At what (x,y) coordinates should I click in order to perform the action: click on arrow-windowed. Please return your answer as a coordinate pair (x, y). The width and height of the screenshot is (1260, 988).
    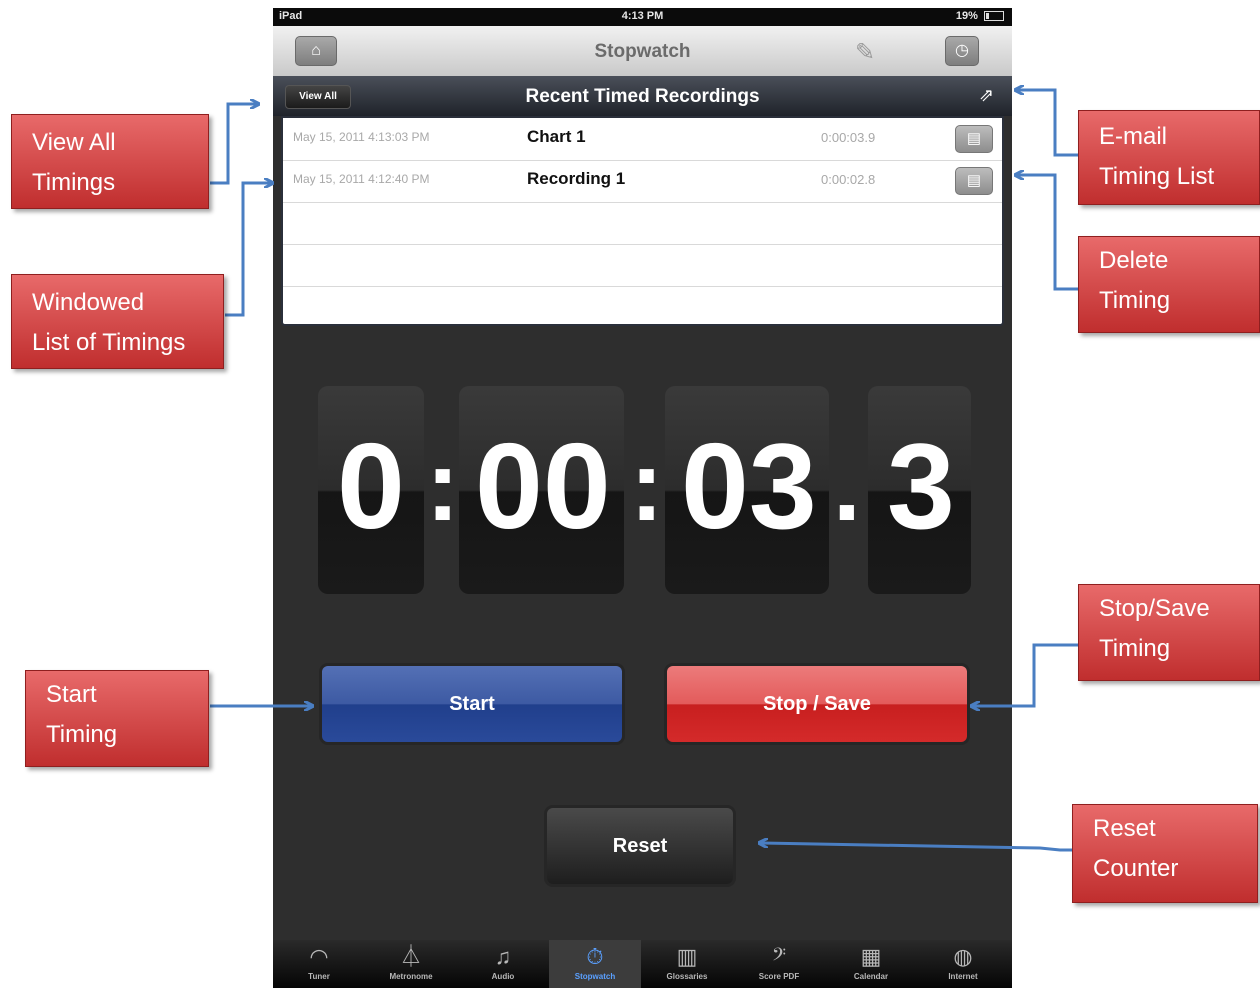
    Looking at the image, I should click on (248, 250).